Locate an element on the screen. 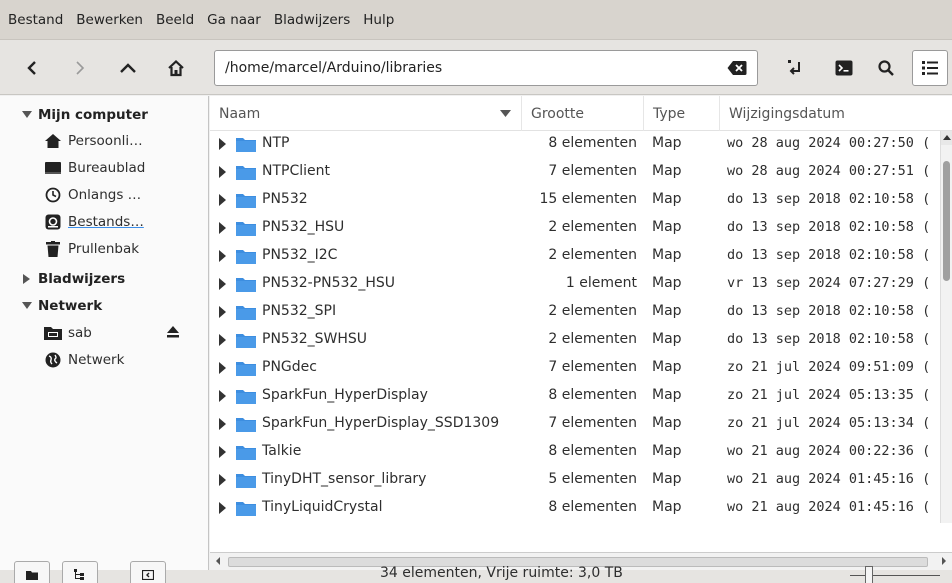 Image resolution: width=952 pixels, height=583 pixels. sidebar-item-bureaublad: Bureaublad is located at coordinates (94, 168).